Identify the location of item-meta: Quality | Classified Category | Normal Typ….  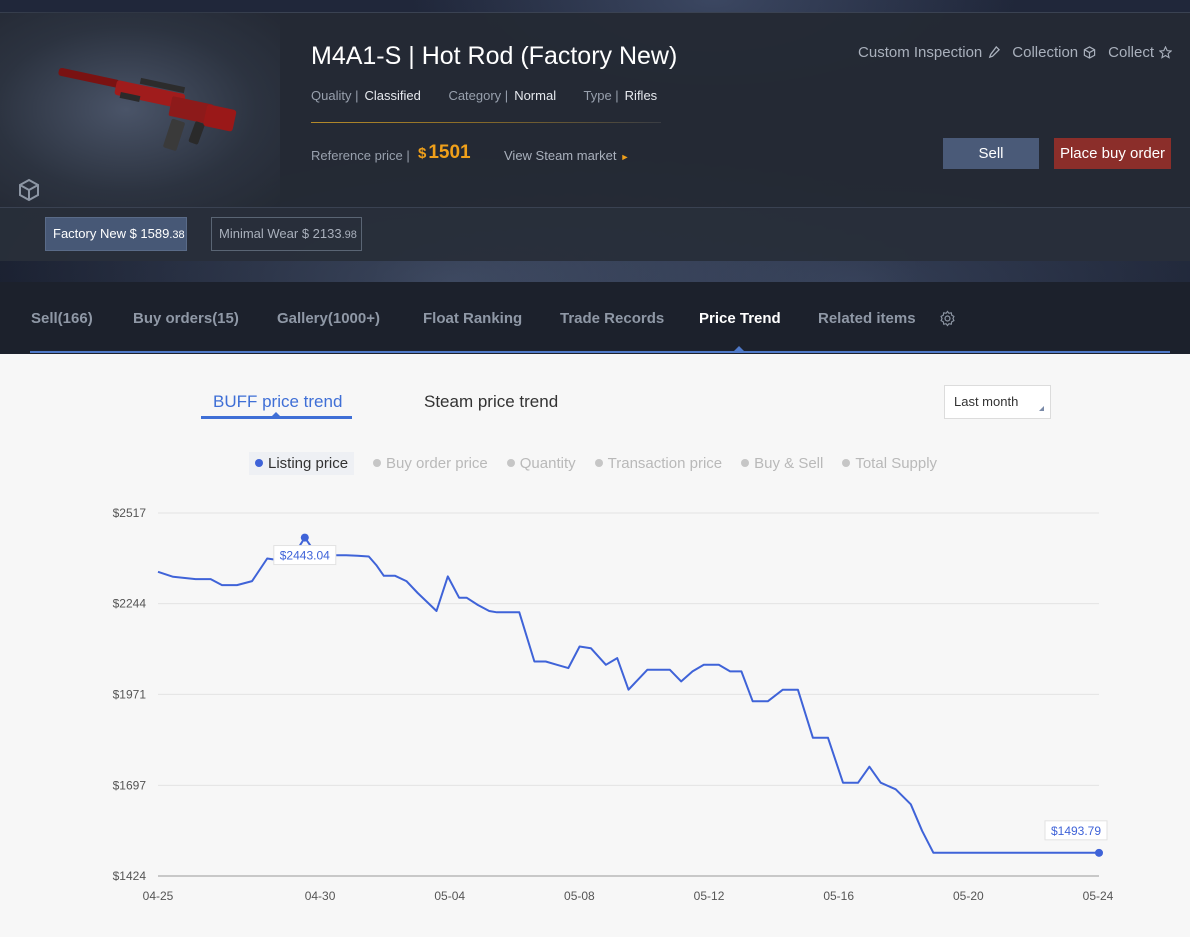
(496, 95).